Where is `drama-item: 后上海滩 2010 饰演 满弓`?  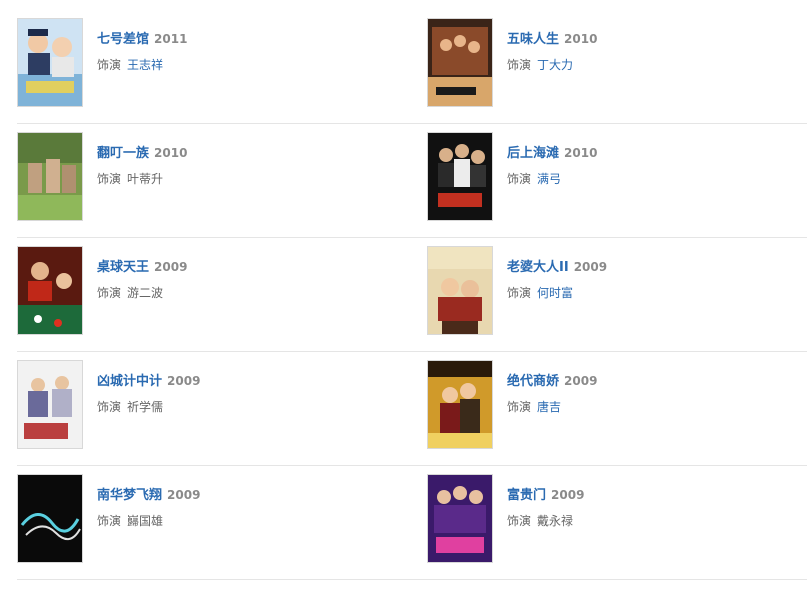
drama-item: 后上海滩 2010 饰演 满弓 is located at coordinates (618, 181).